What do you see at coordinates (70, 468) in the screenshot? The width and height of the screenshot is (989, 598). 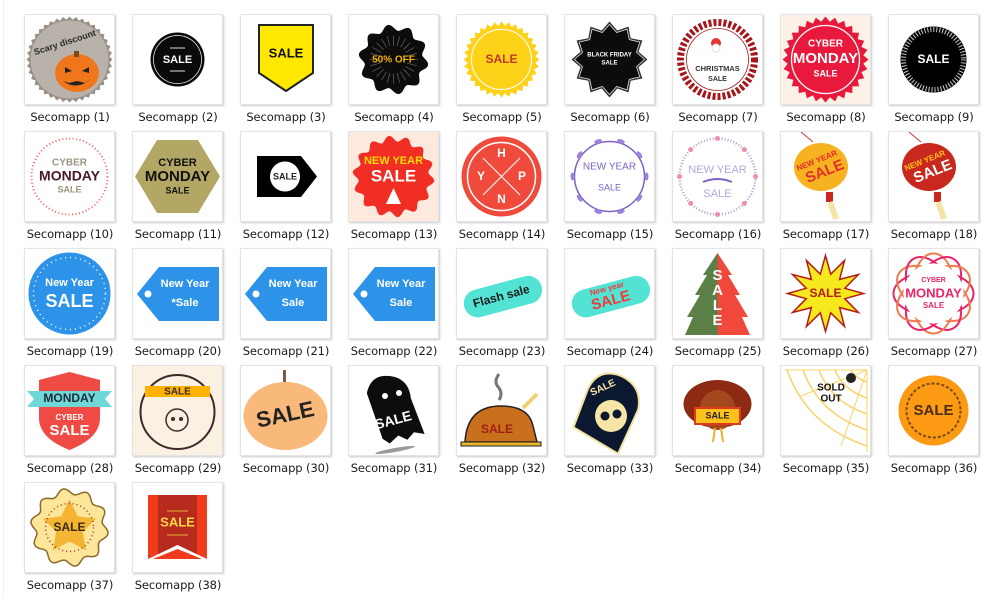 I see `file-name-label: Secomapp (28)` at bounding box center [70, 468].